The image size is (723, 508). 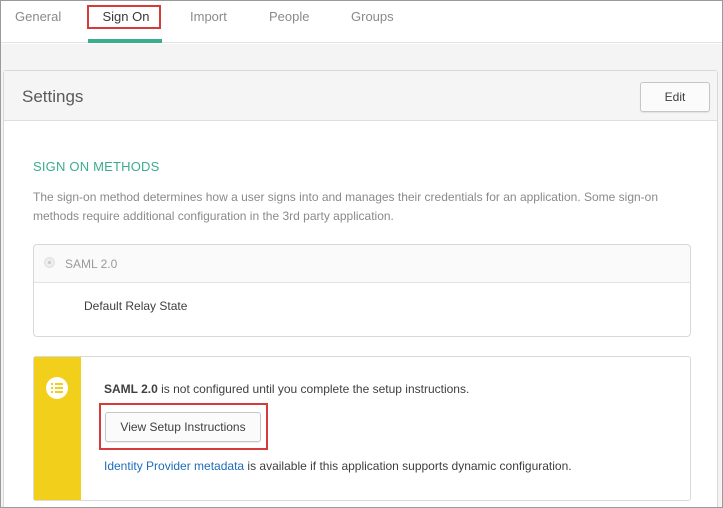 I want to click on radio-selected-icon, so click(x=49, y=262).